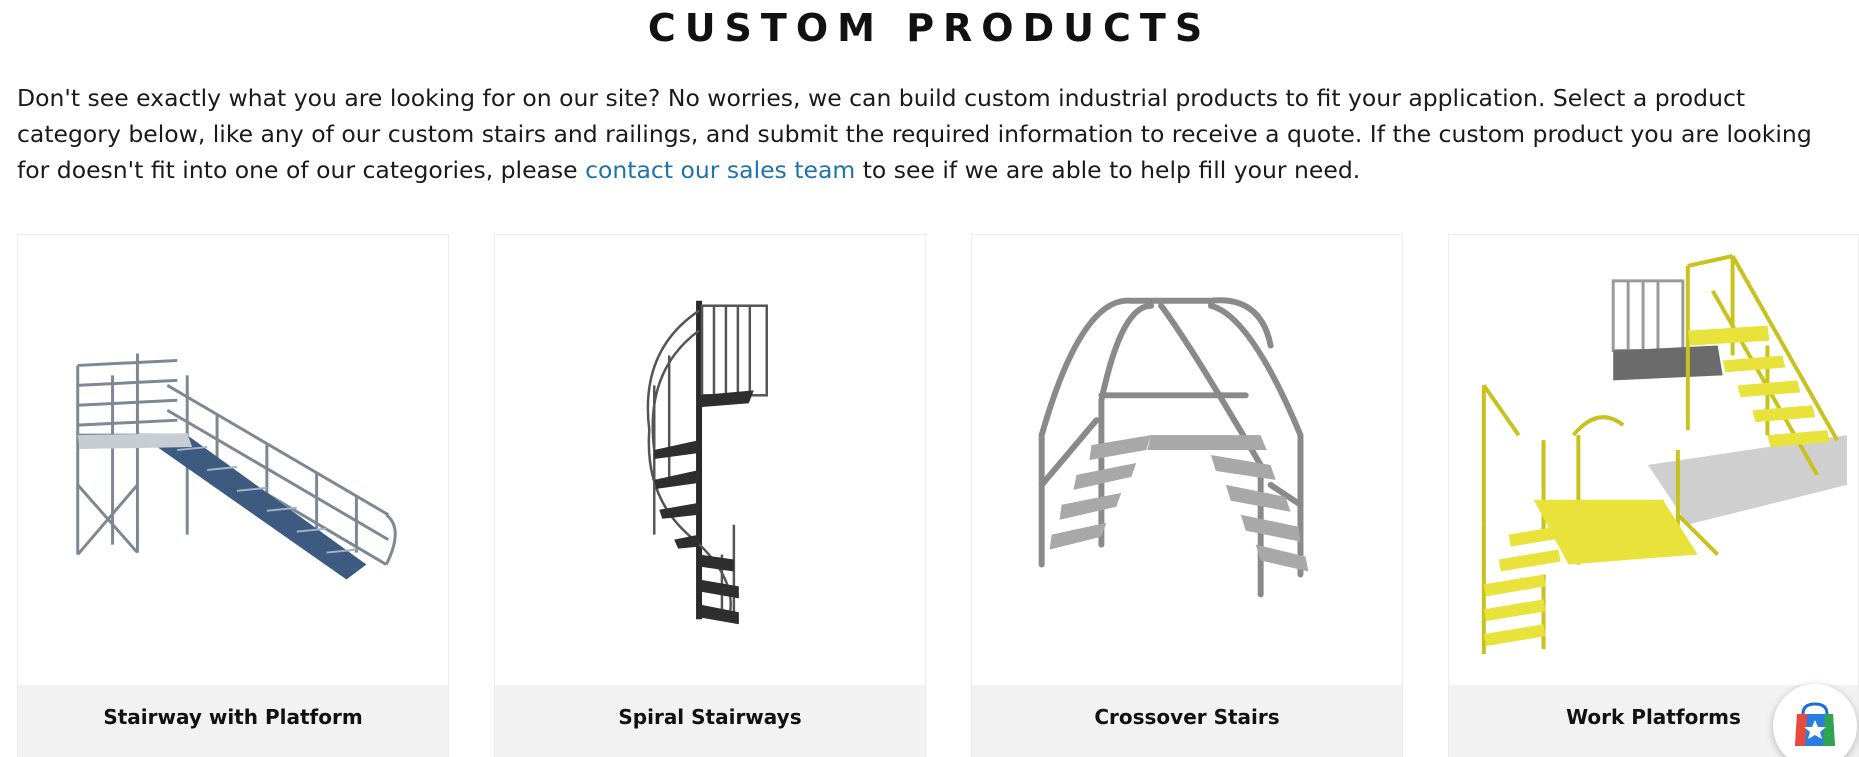 Image resolution: width=1859 pixels, height=757 pixels. What do you see at coordinates (710, 717) in the screenshot?
I see `product-label: Spiral Stairways` at bounding box center [710, 717].